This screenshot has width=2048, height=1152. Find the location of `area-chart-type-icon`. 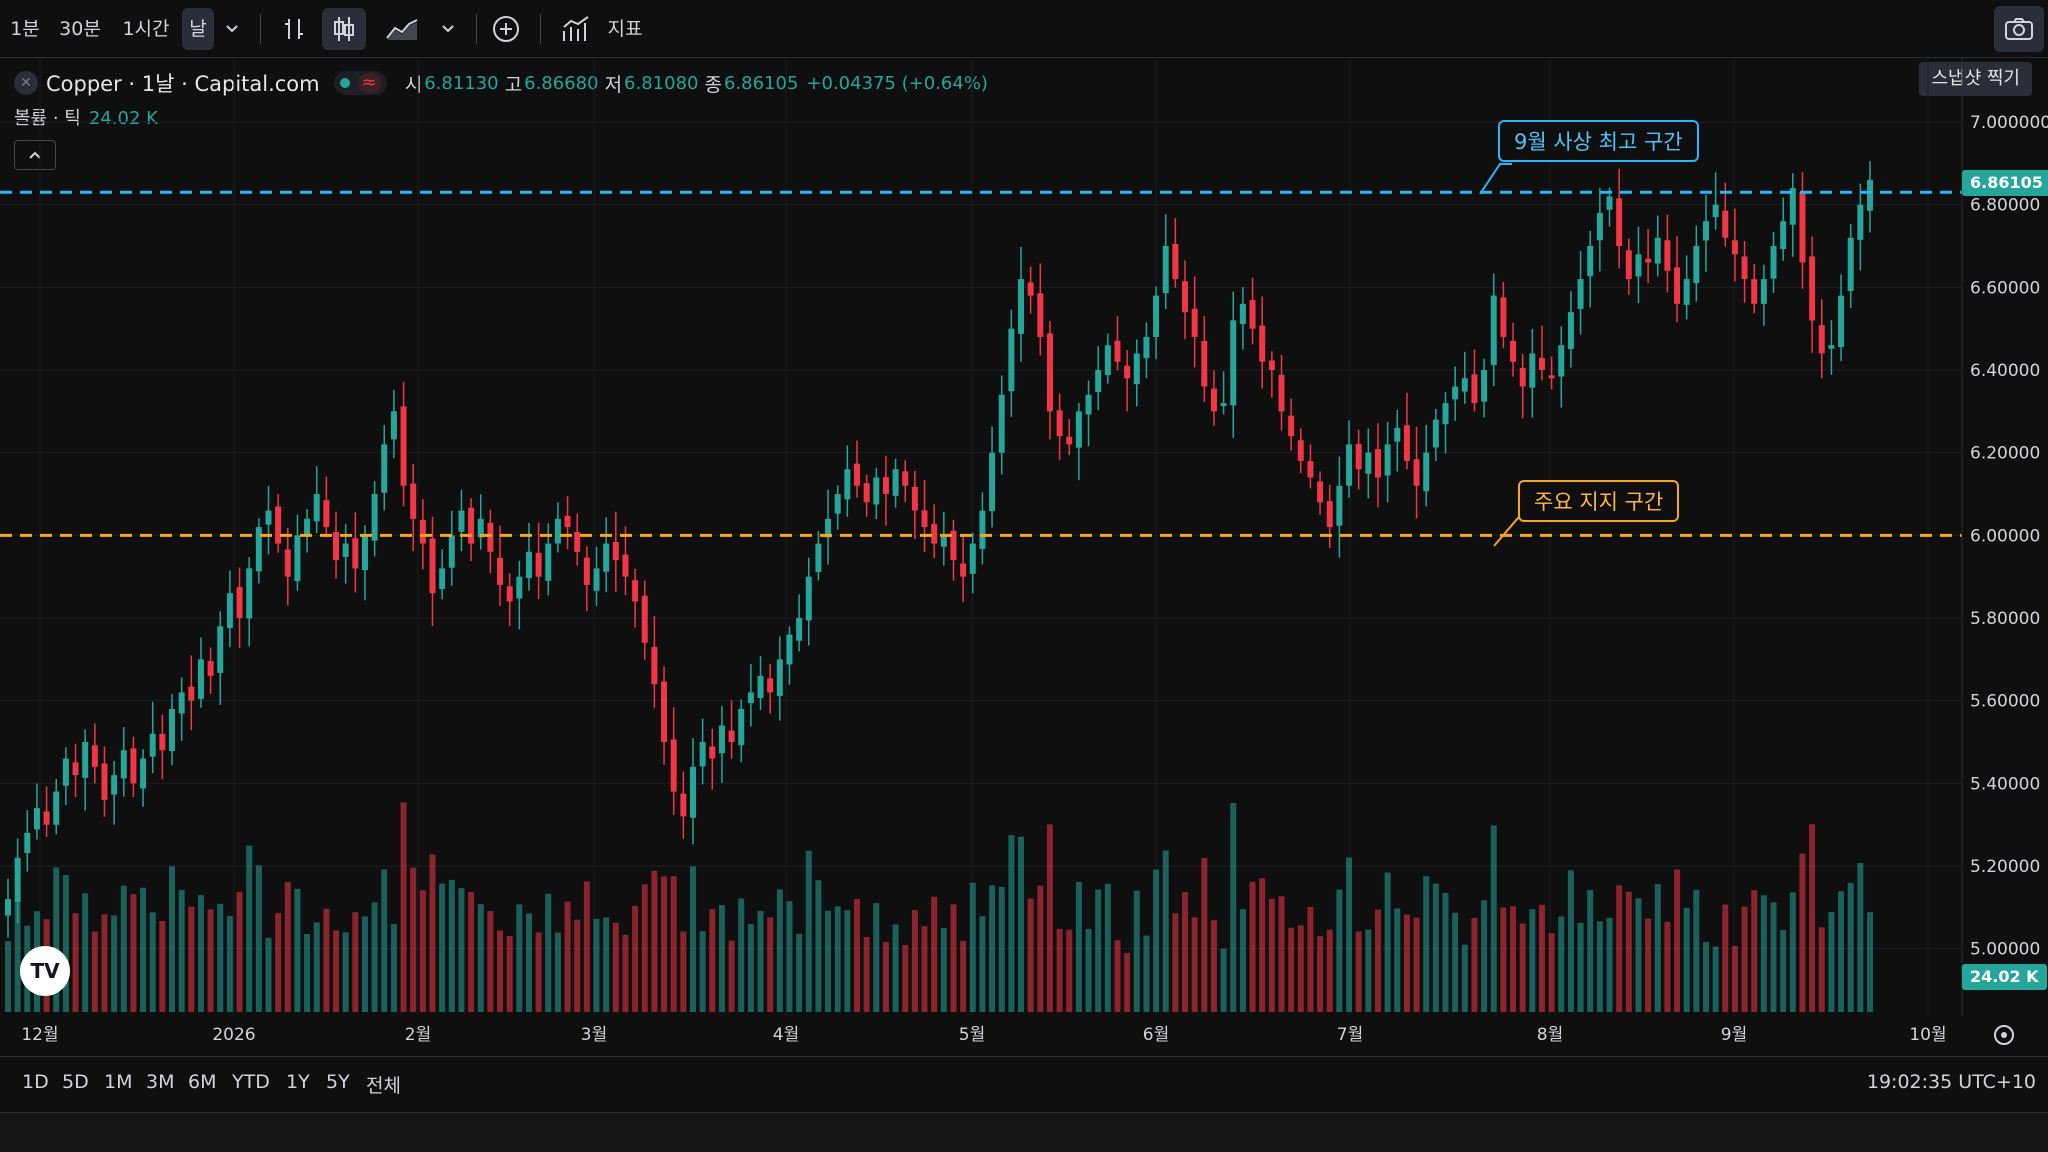

area-chart-type-icon is located at coordinates (402, 29).